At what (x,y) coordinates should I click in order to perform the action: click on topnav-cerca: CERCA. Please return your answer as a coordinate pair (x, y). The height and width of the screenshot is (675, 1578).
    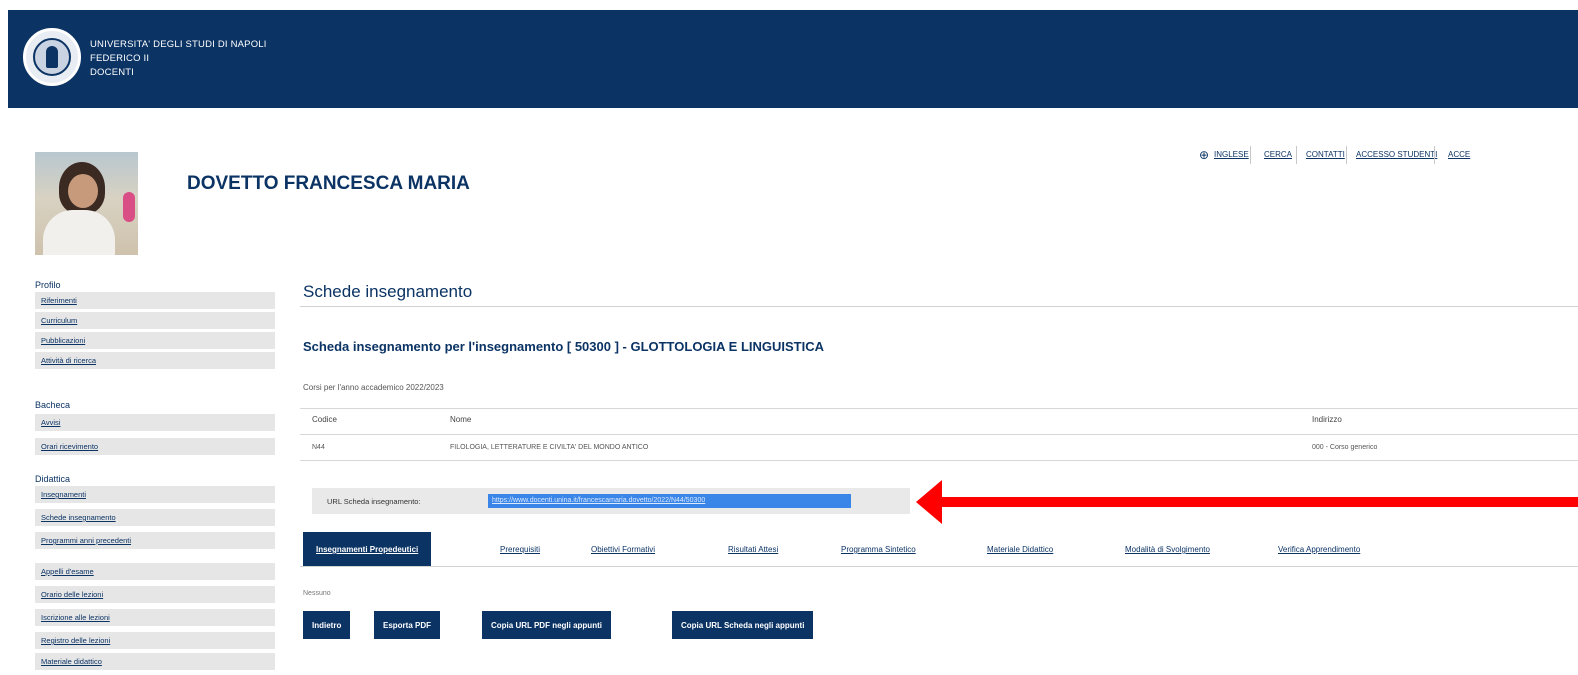
    Looking at the image, I should click on (1278, 154).